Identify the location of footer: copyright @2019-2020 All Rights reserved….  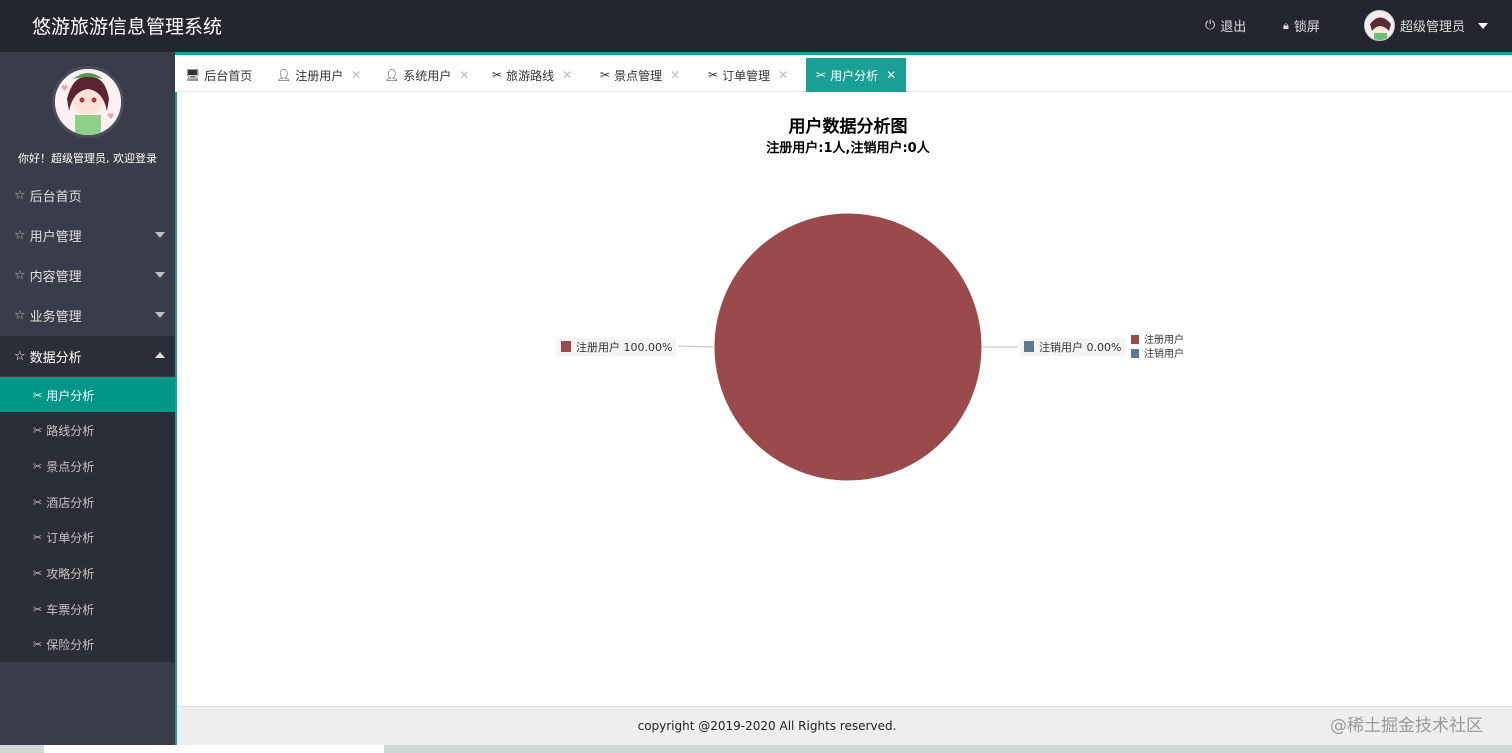
(844, 725).